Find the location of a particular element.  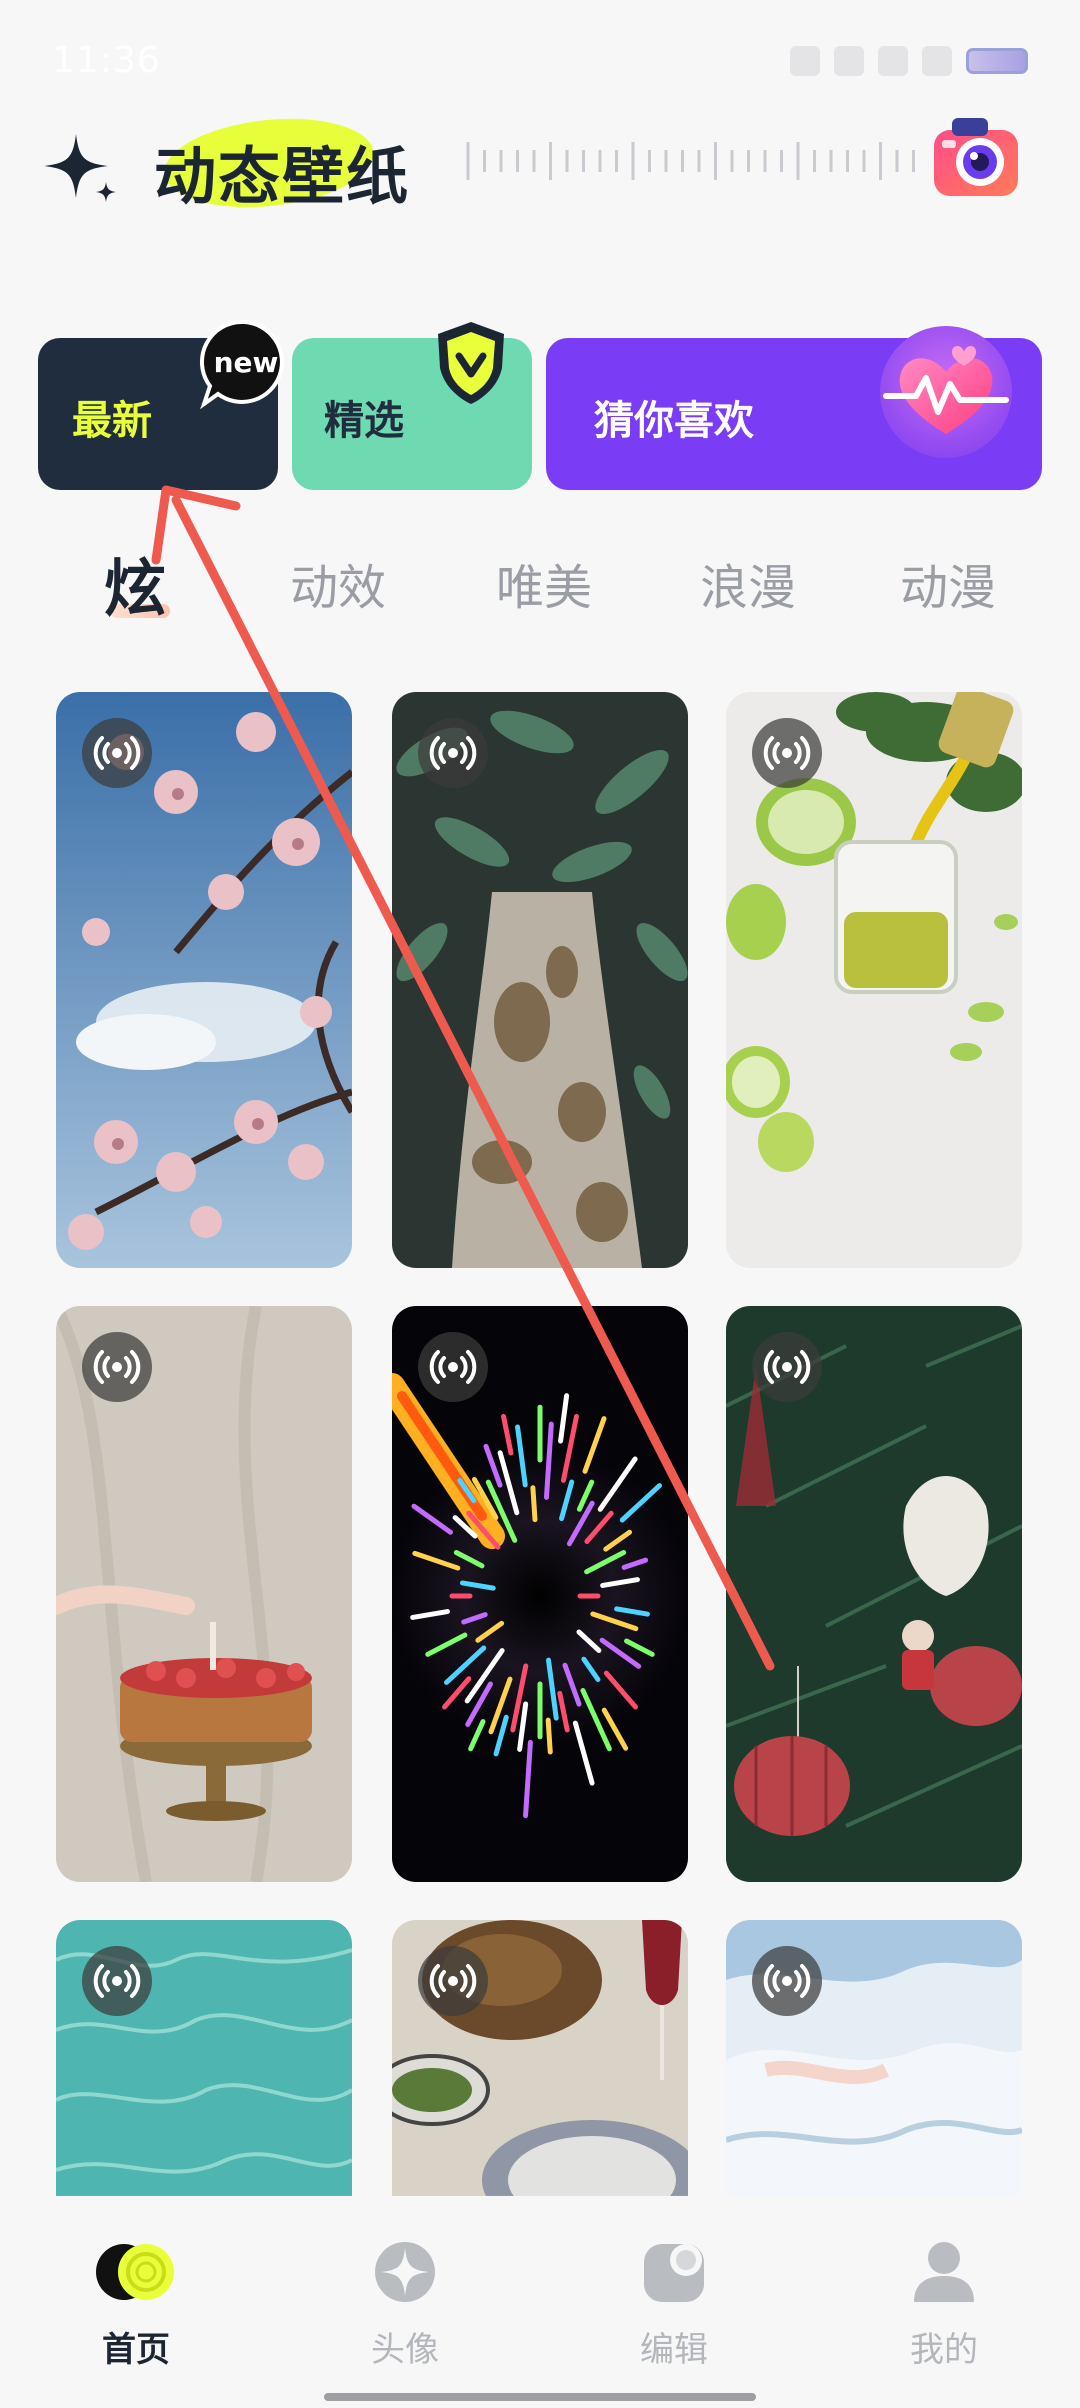

status-icons is located at coordinates (909, 61).